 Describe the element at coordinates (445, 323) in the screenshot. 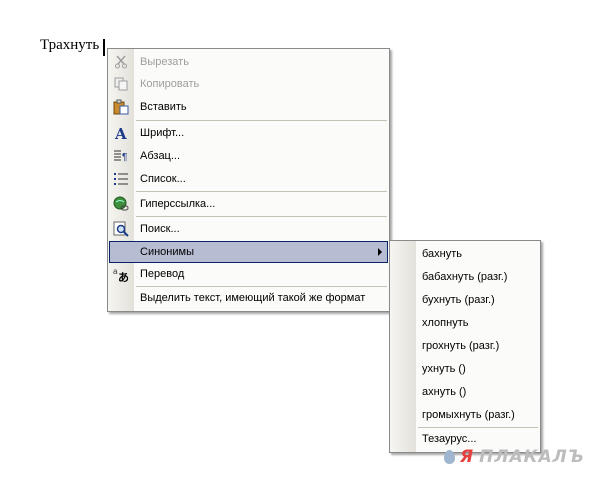

I see `synonym-label: хлопнуть` at that location.